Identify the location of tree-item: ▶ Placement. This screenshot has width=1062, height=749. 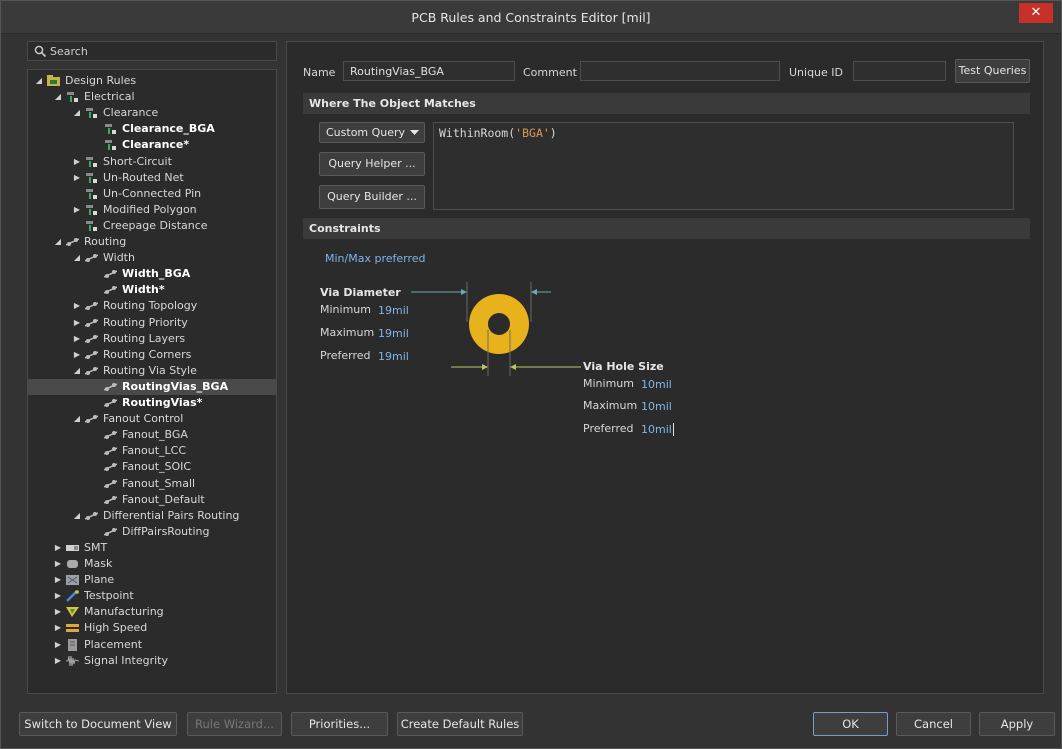
(152, 645).